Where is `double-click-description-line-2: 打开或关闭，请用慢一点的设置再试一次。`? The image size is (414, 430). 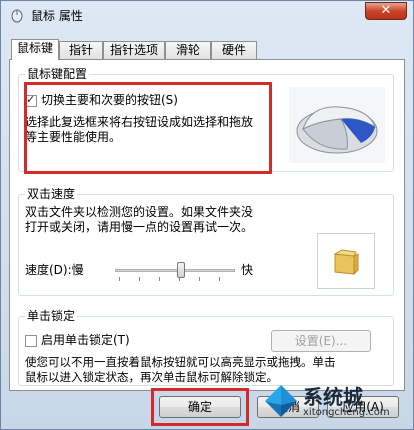 double-click-description-line-2: 打开或关闭，请用慢一点的设置再试一次。 is located at coordinates (139, 227).